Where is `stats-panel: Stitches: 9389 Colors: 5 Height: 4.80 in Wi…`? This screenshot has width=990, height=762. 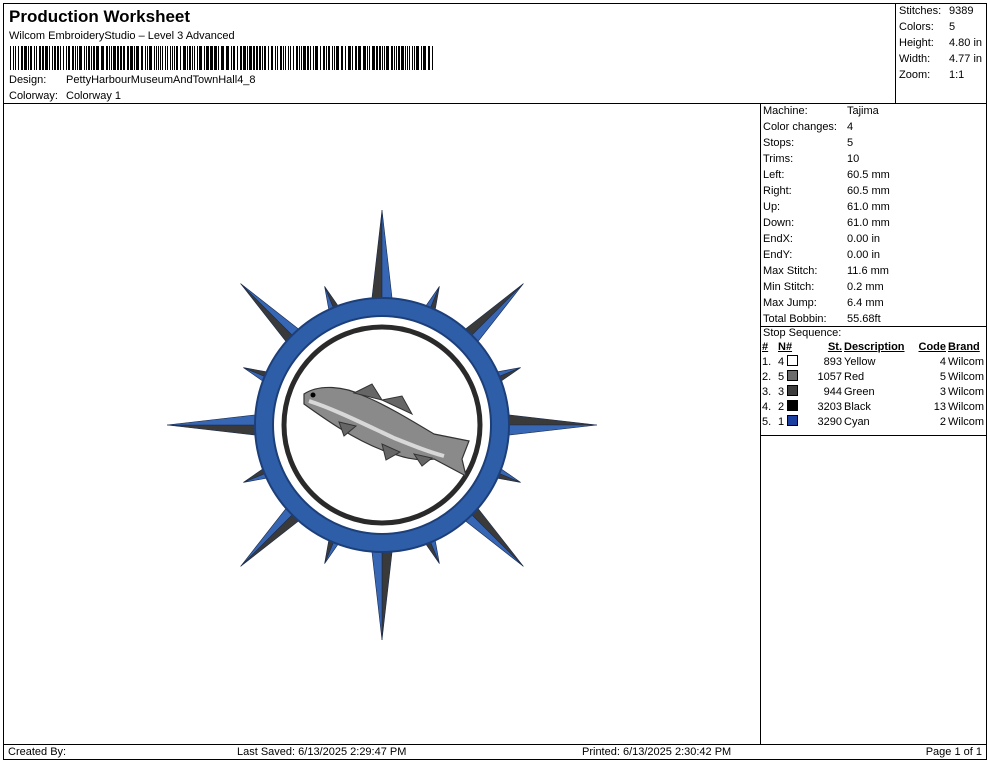 stats-panel: Stitches: 9389 Colors: 5 Height: 4.80 in Wi… is located at coordinates (941, 53).